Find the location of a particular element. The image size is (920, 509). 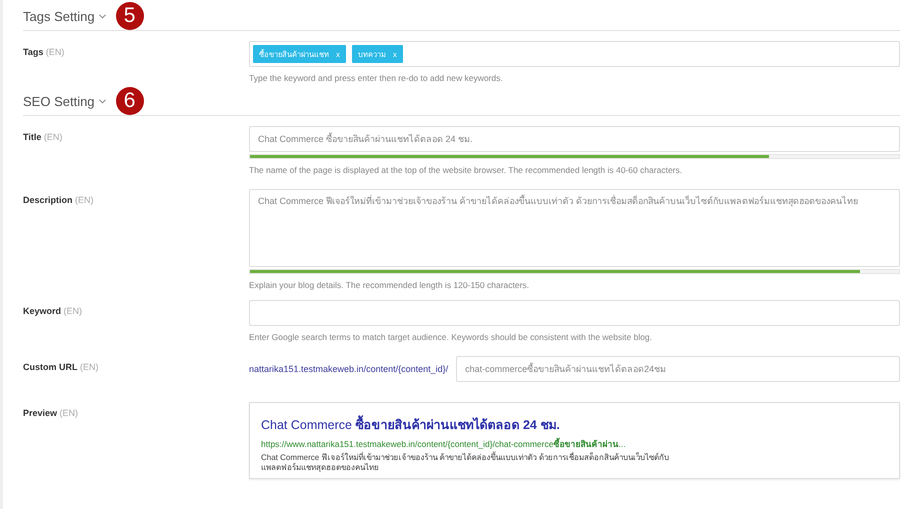

field-label: Title (EN) is located at coordinates (43, 137).